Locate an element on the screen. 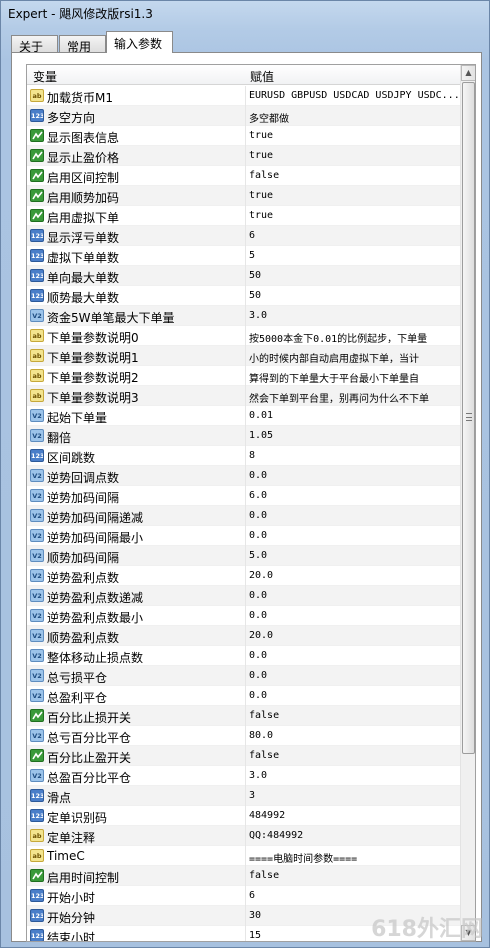 This screenshot has width=490, height=948. column-header-variable: 变量 is located at coordinates (45, 76).